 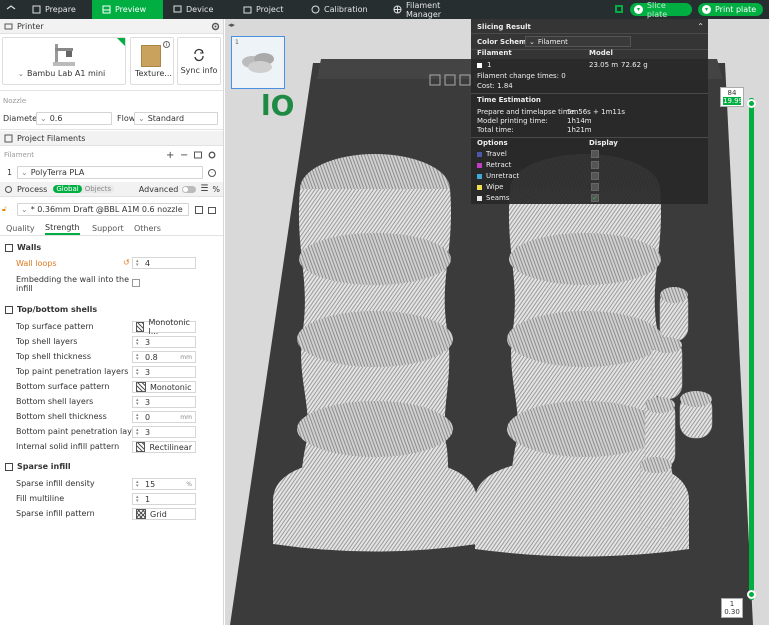 What do you see at coordinates (509, 100) in the screenshot?
I see `time-estimation-title: Time Estimation` at bounding box center [509, 100].